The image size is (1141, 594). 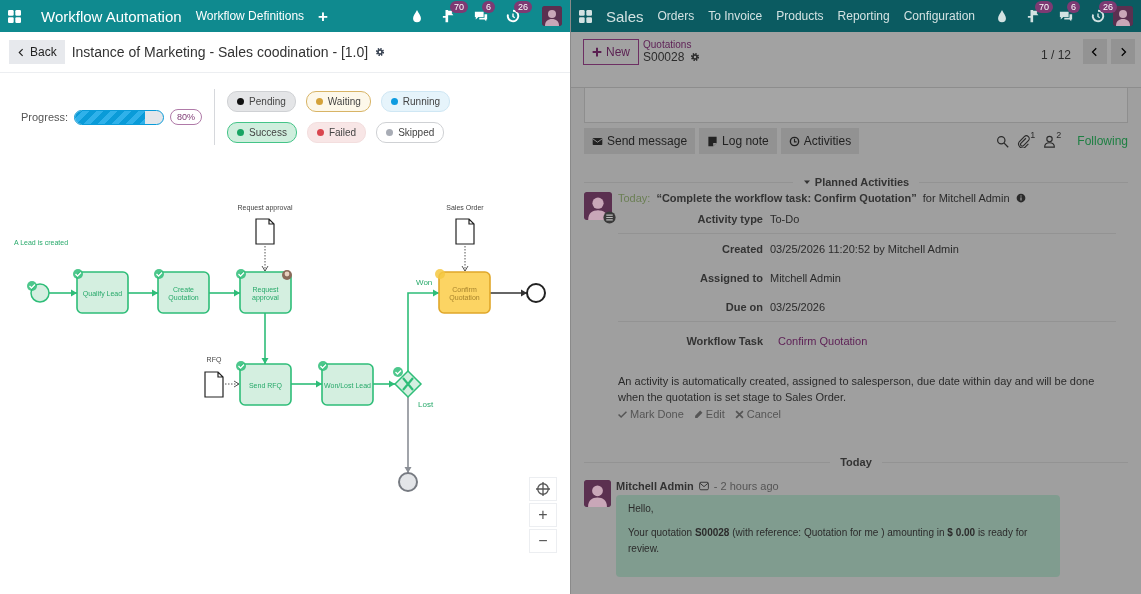 What do you see at coordinates (338, 101) in the screenshot?
I see `status-chip: Waiting` at bounding box center [338, 101].